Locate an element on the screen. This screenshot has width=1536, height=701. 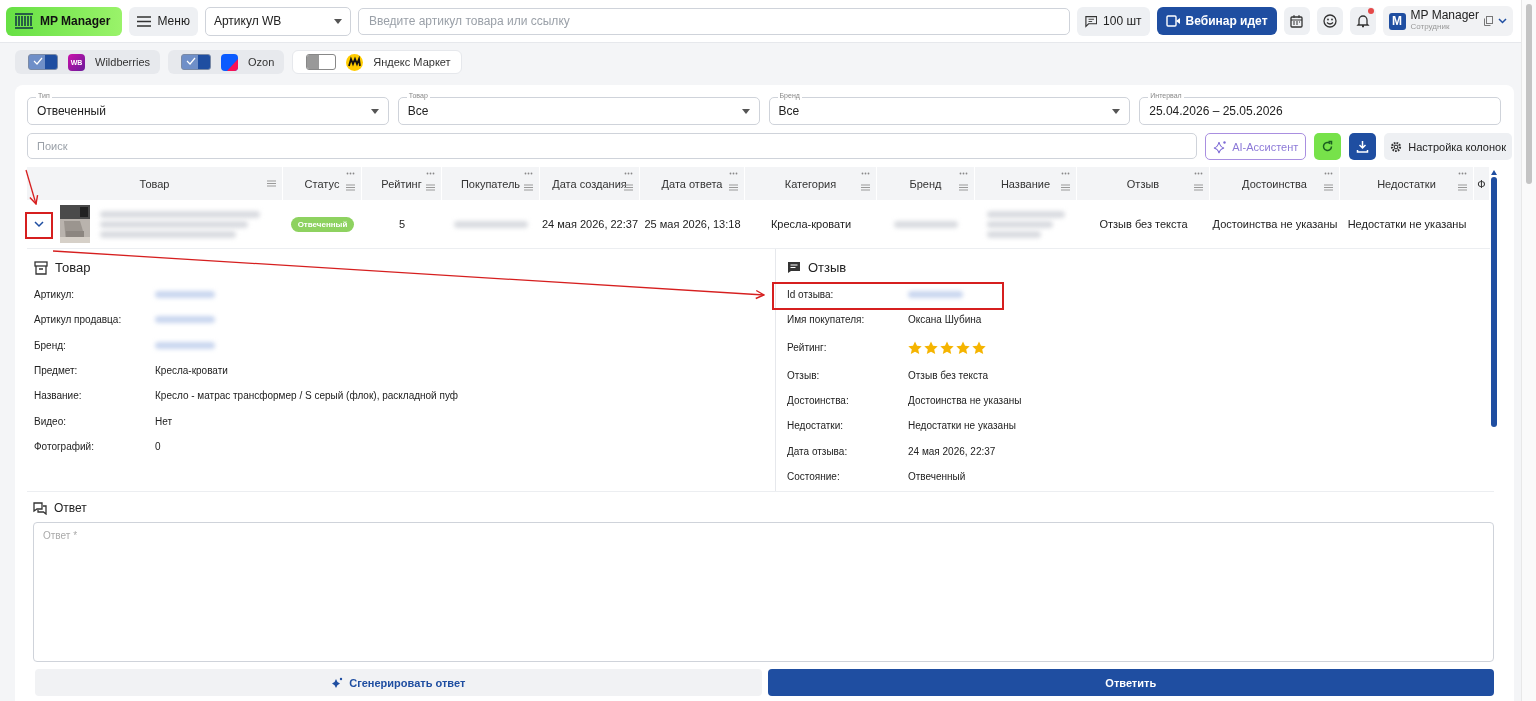
field-value: Отвеченный is located at coordinates (937, 476).